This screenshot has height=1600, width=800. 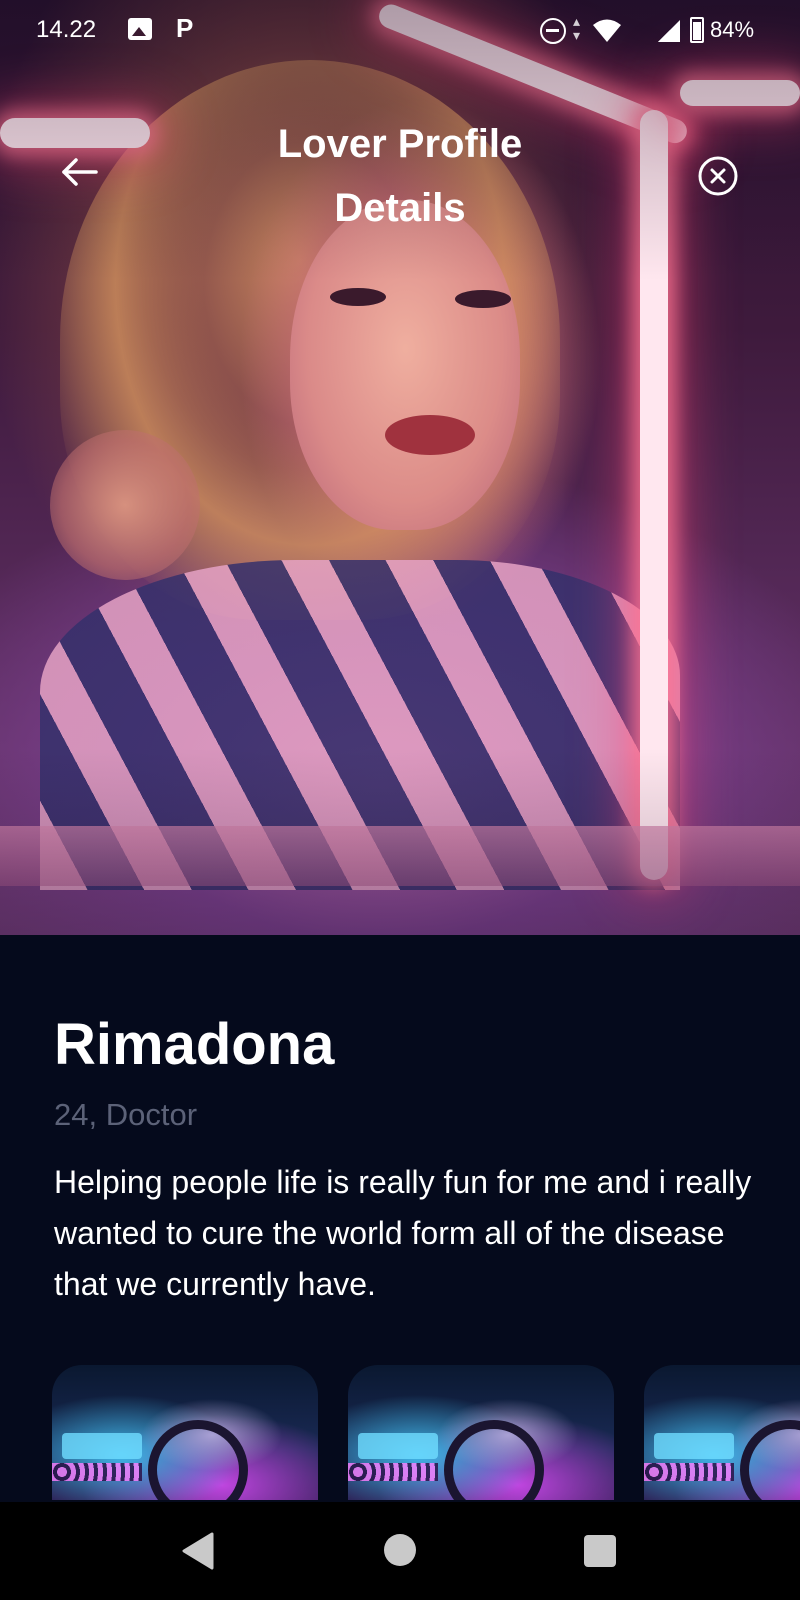 I want to click on arrow-left-icon, so click(x=80, y=172).